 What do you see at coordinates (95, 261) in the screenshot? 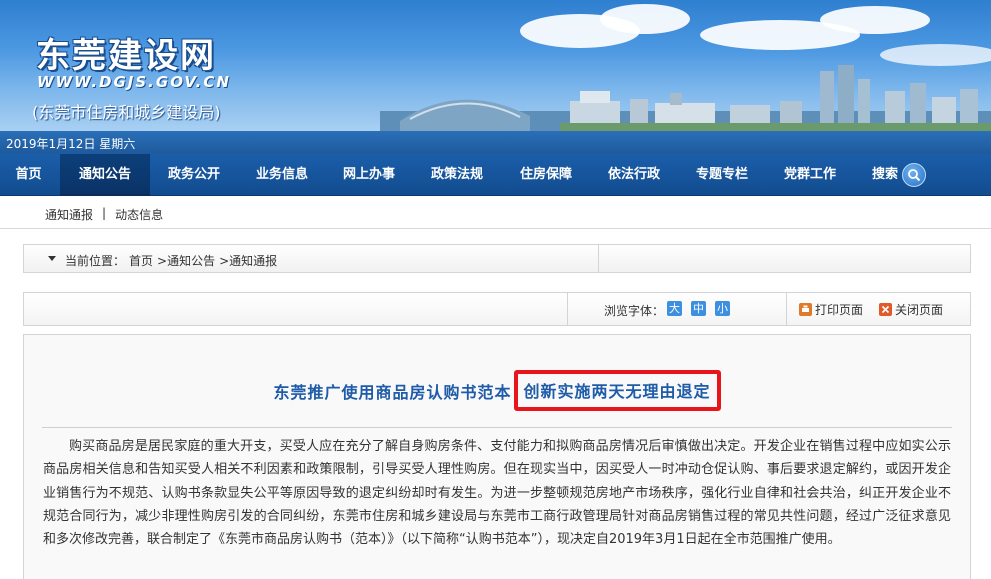
I see `breadcrumb-label: 当前位置：` at bounding box center [95, 261].